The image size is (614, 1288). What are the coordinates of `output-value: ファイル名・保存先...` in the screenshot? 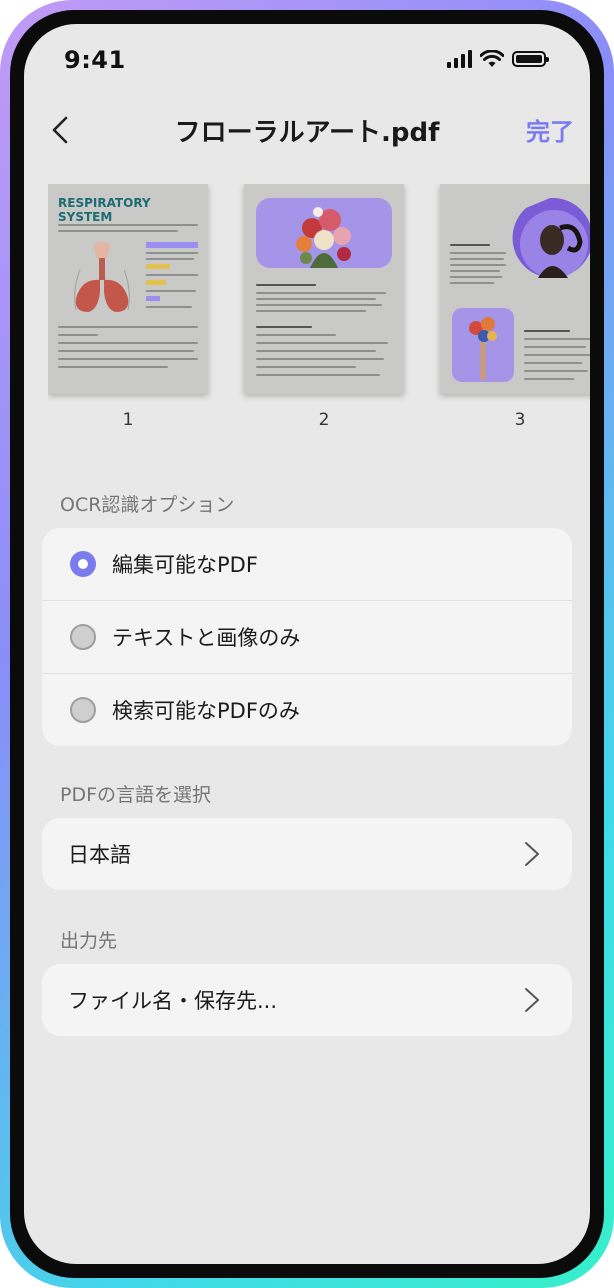 It's located at (173, 1001).